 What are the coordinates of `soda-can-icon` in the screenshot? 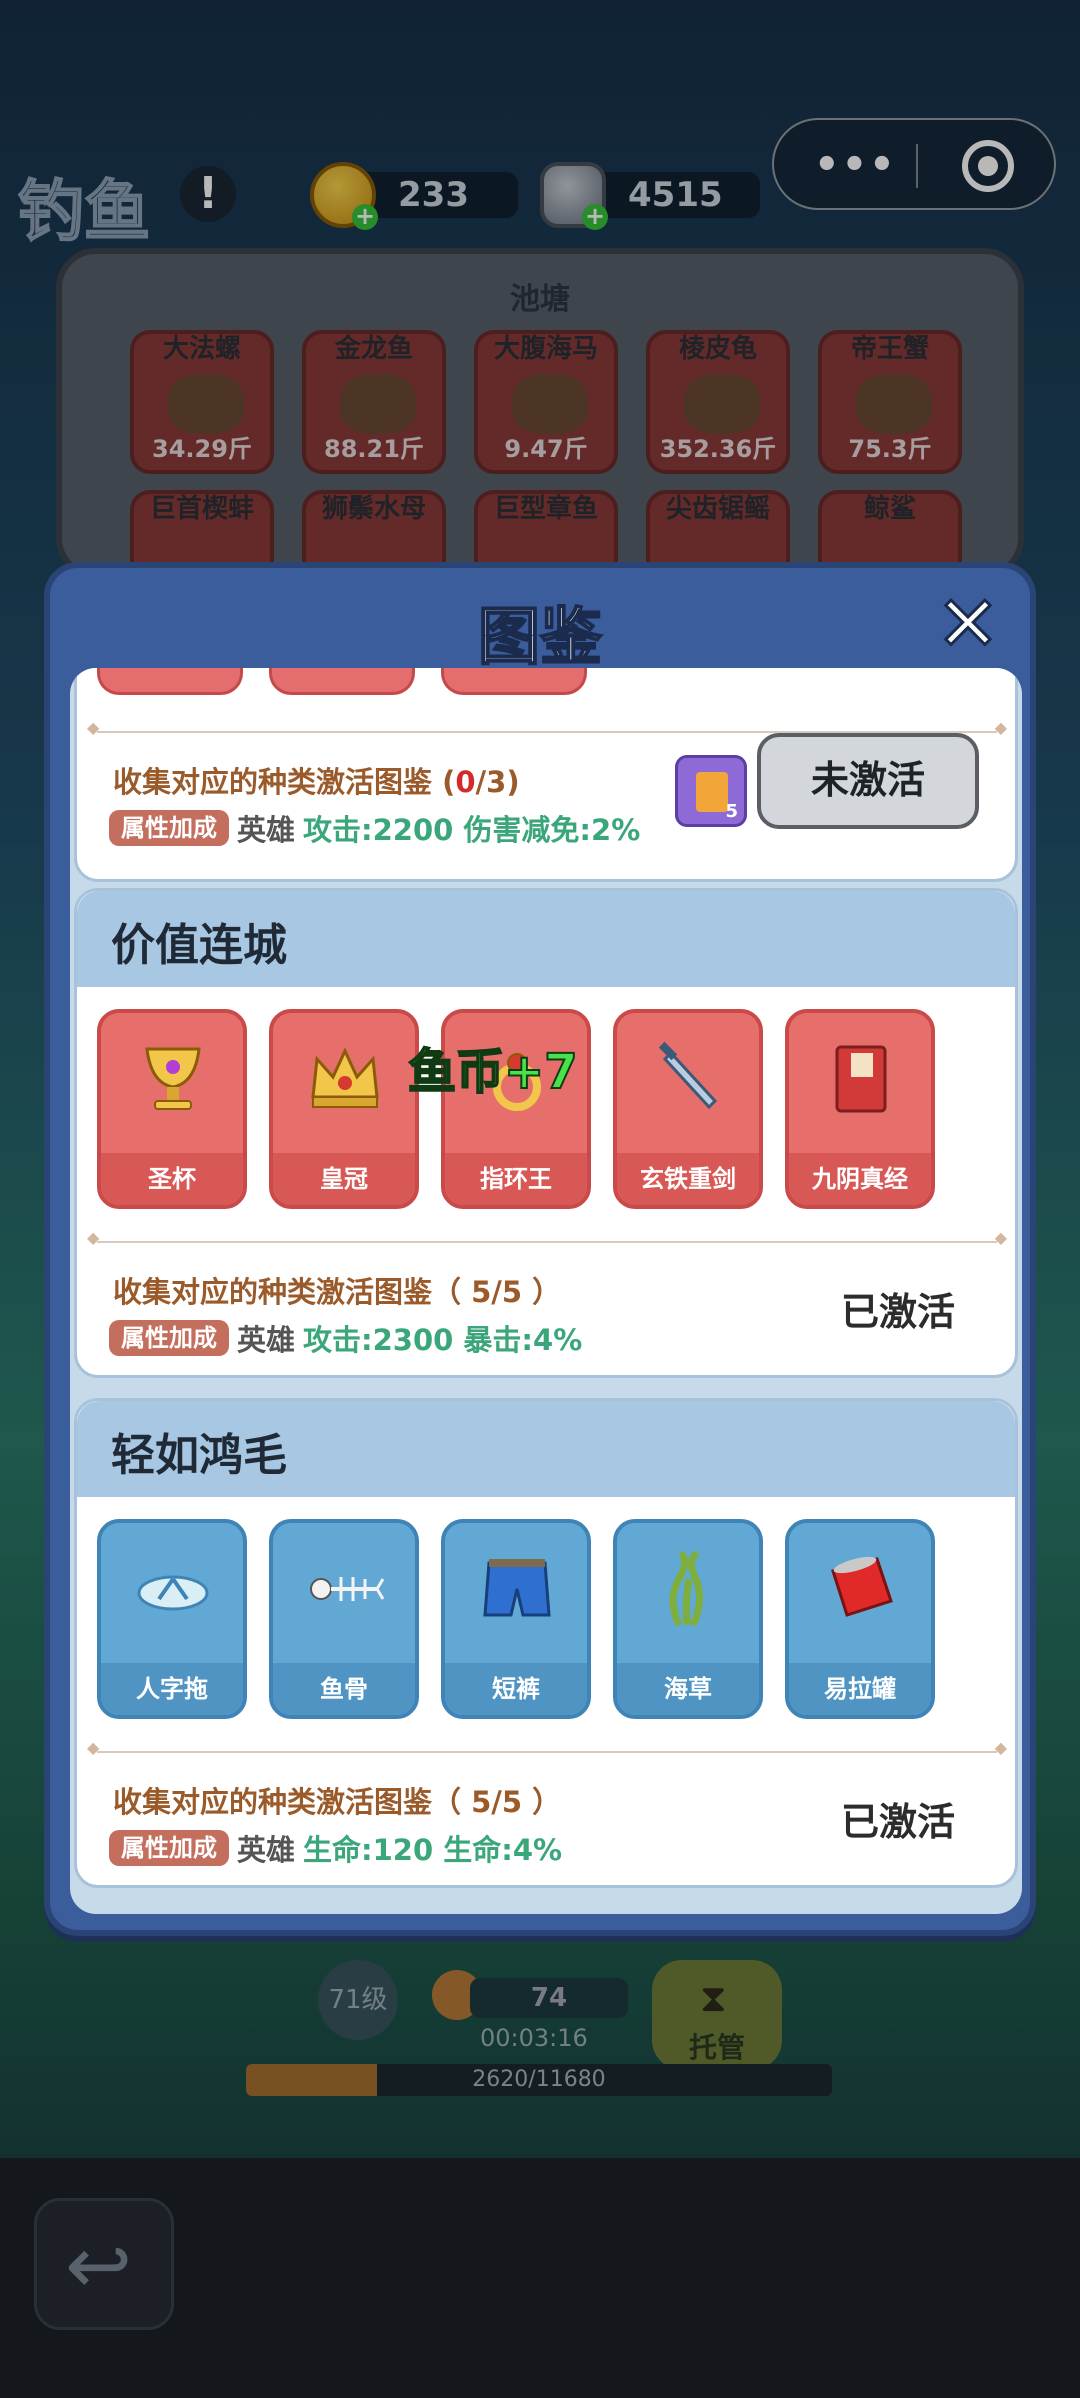 It's located at (862, 1586).